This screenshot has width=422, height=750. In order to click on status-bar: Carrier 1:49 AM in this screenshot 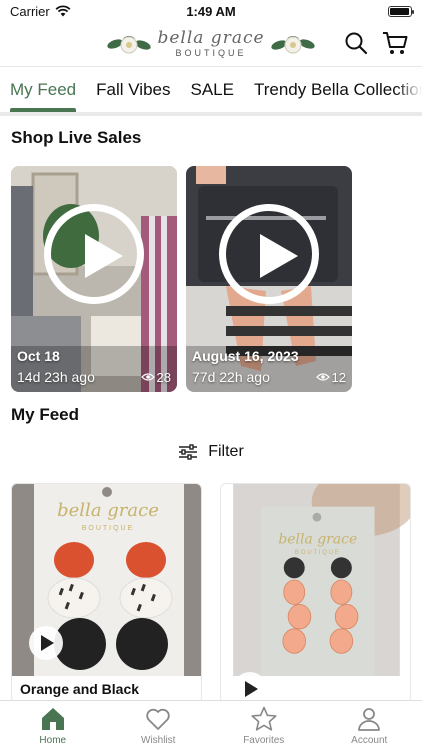, I will do `click(211, 11)`.